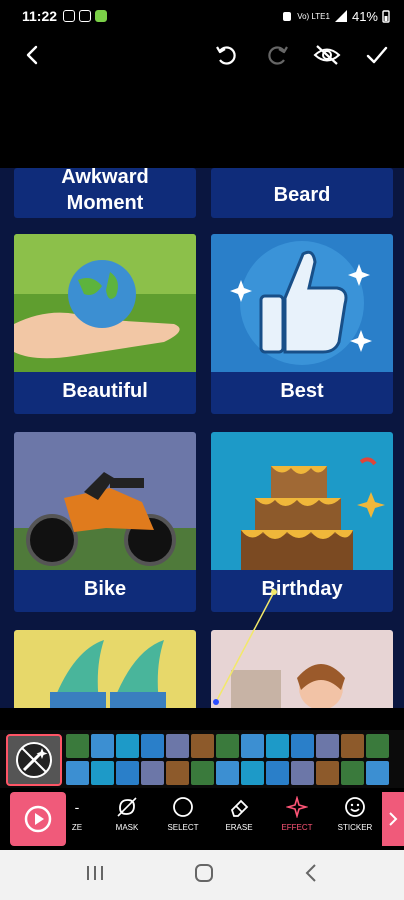  What do you see at coordinates (183, 827) in the screenshot?
I see `tool-label: SELECT` at bounding box center [183, 827].